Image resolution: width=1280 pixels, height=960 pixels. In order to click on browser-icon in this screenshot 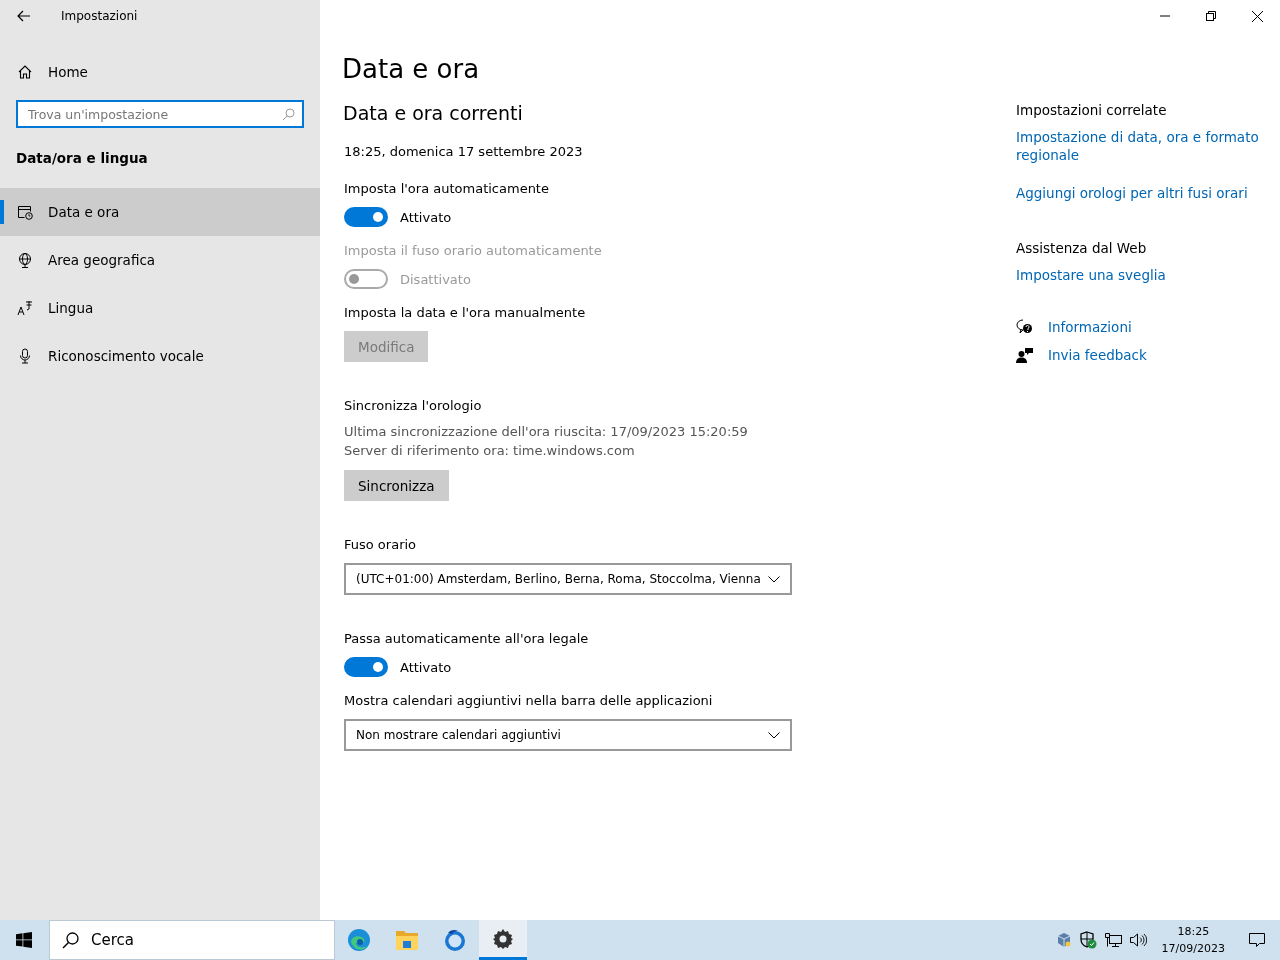, I will do `click(359, 940)`.